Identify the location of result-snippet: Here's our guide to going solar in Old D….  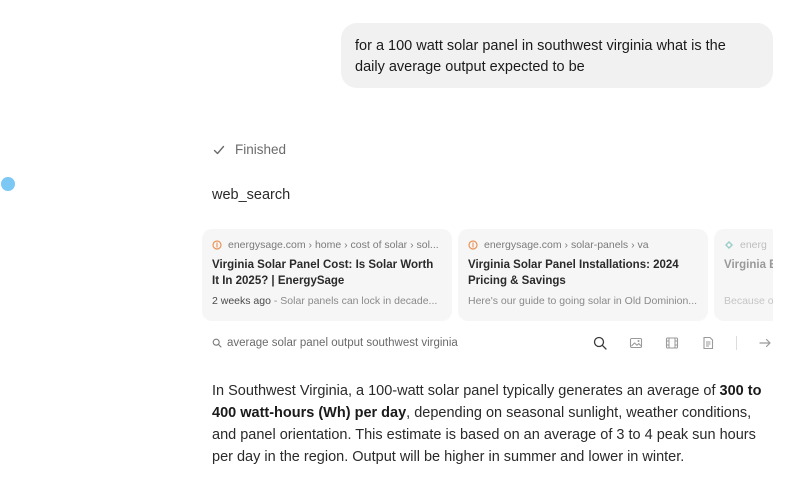
(583, 301).